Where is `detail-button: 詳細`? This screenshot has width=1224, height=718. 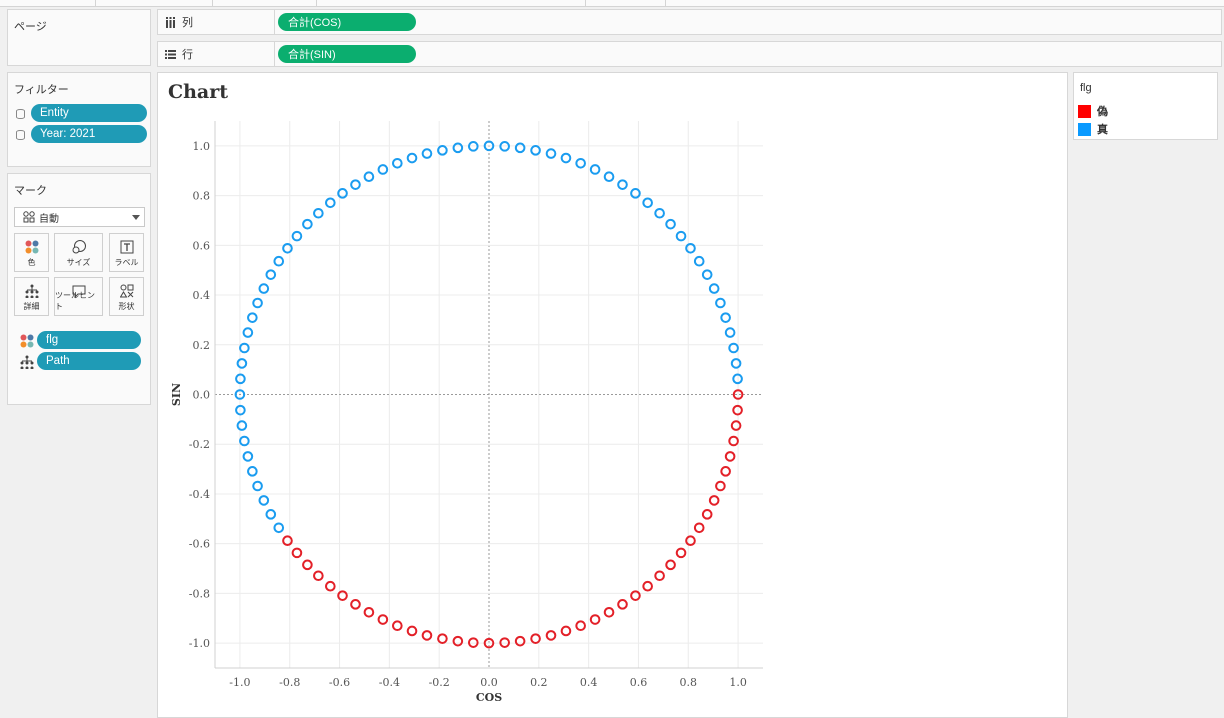
detail-button: 詳細 is located at coordinates (31, 296).